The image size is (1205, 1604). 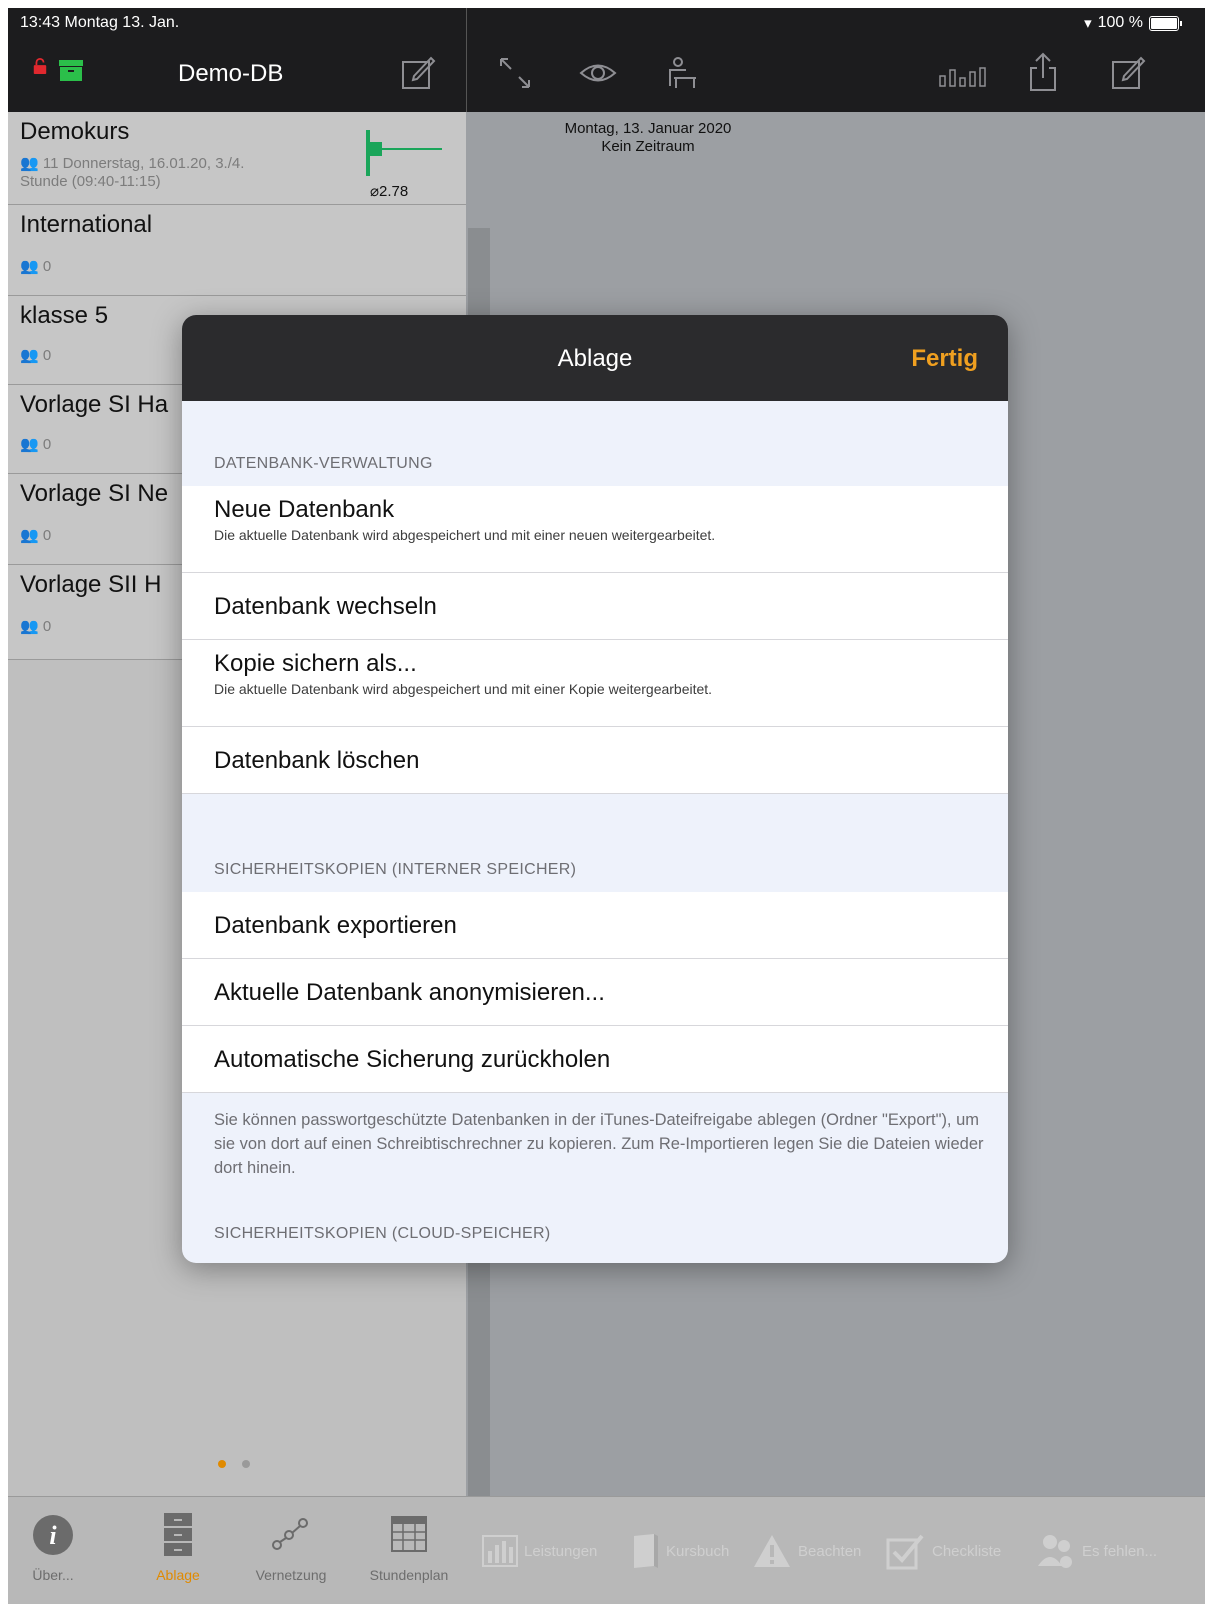 What do you see at coordinates (646, 1551) in the screenshot?
I see `book-icon` at bounding box center [646, 1551].